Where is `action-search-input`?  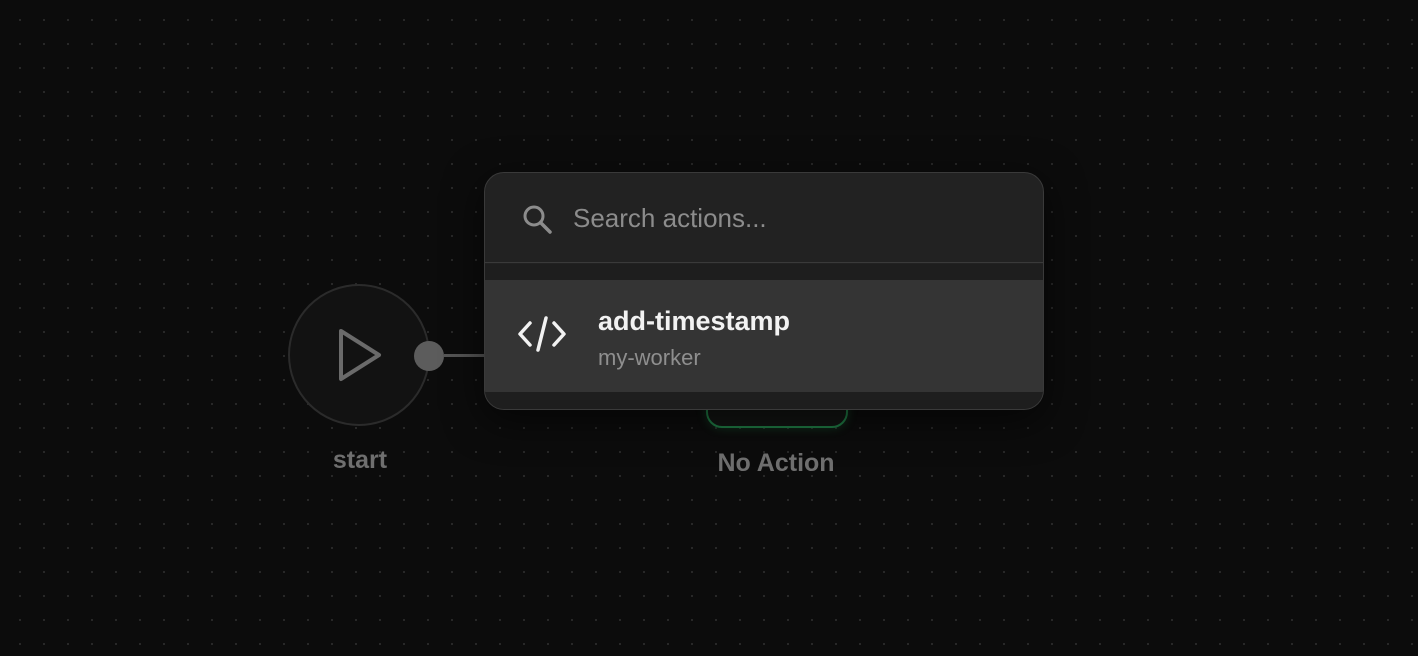
action-search-input is located at coordinates (793, 218).